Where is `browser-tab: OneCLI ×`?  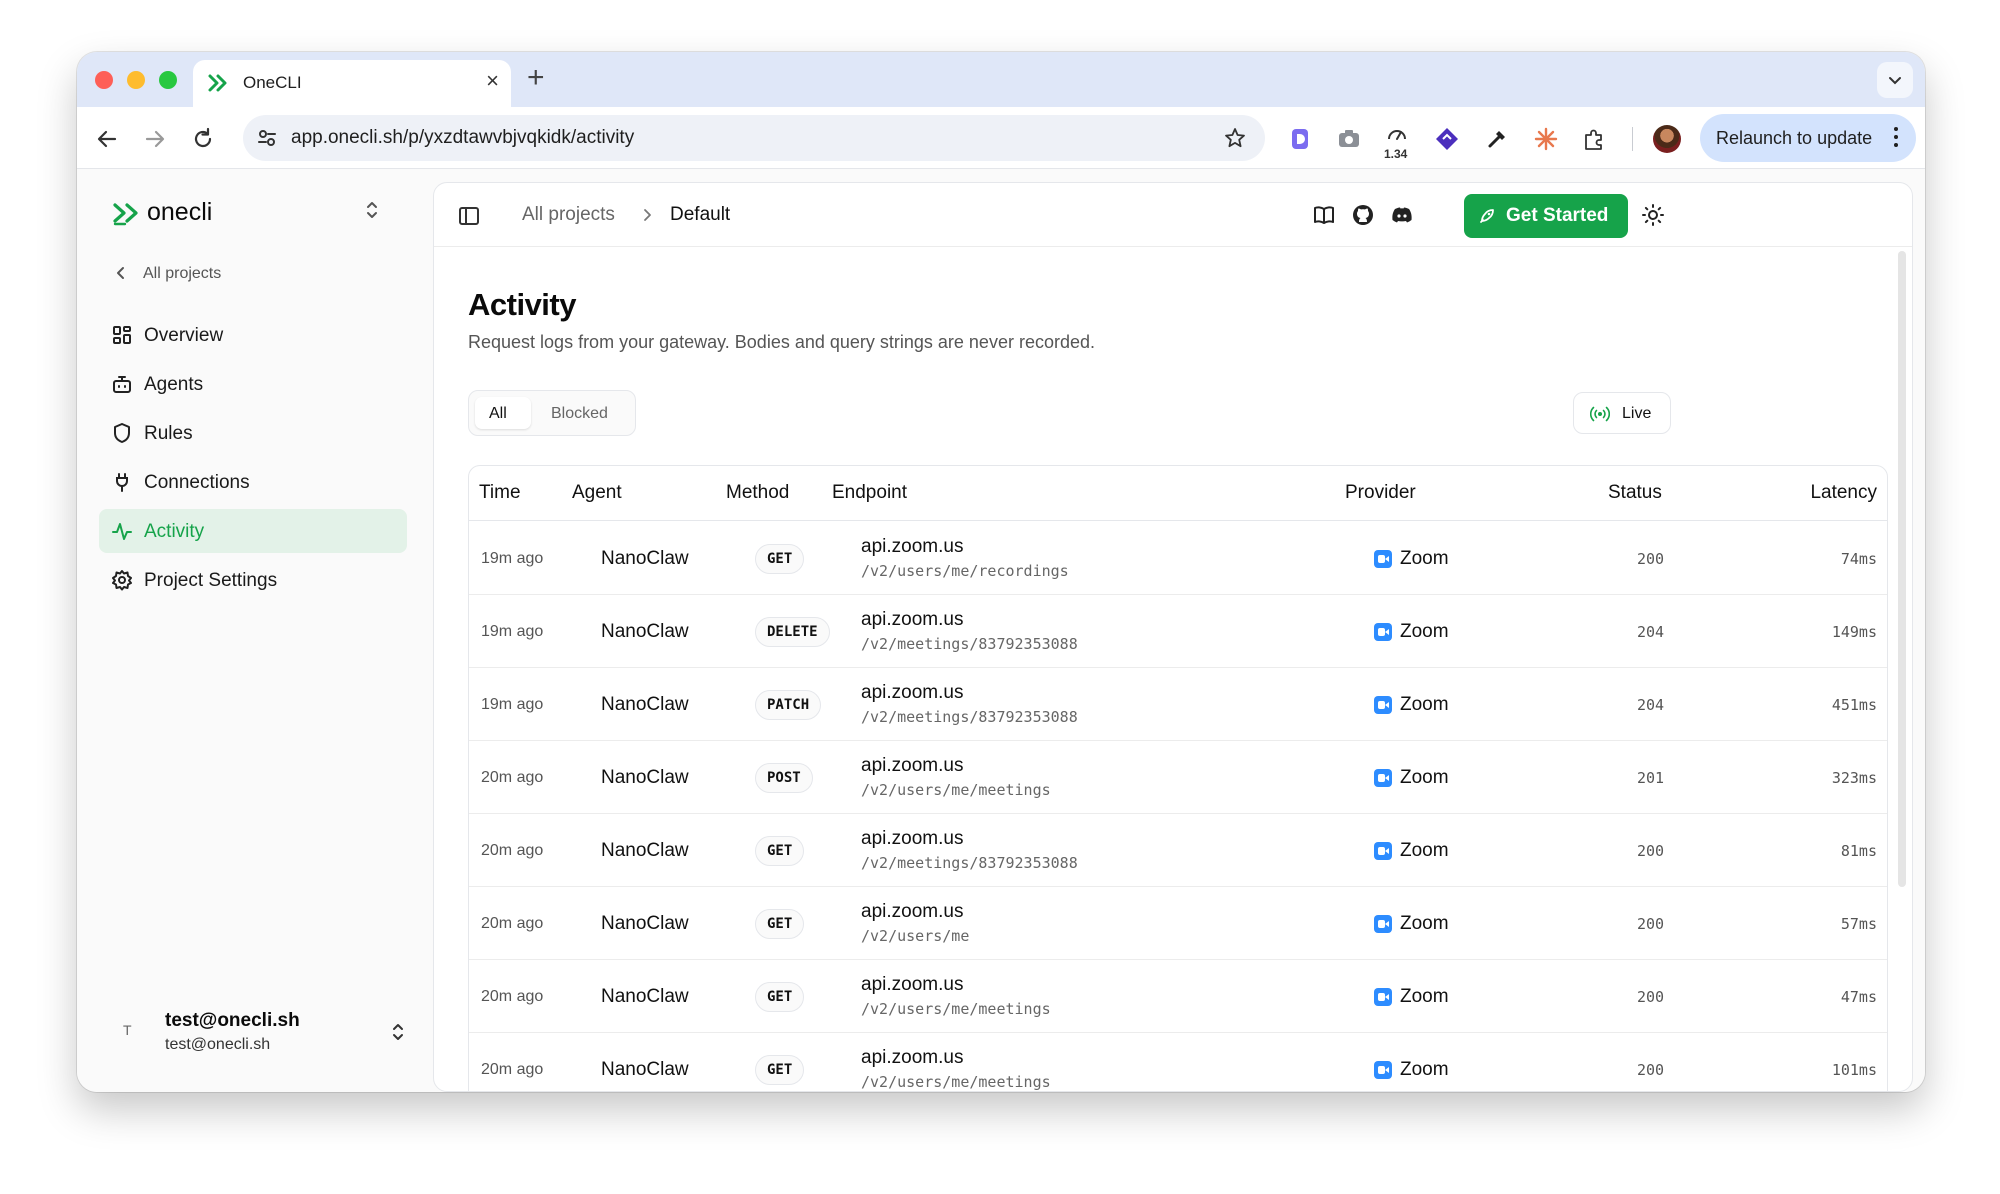 browser-tab: OneCLI × is located at coordinates (352, 83).